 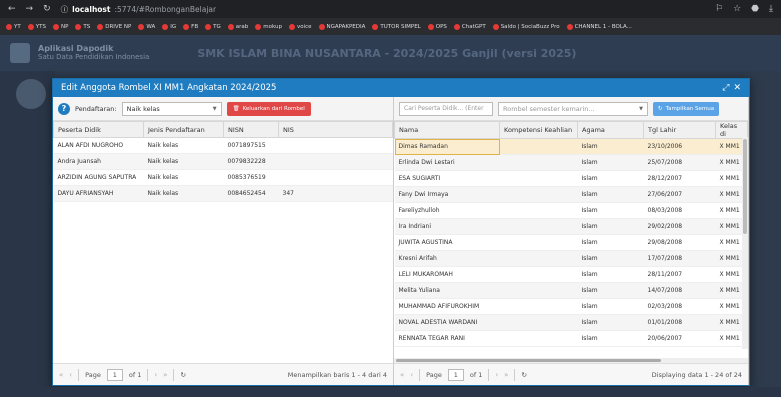 I want to click on download-icon: ⤓, so click(x=771, y=9).